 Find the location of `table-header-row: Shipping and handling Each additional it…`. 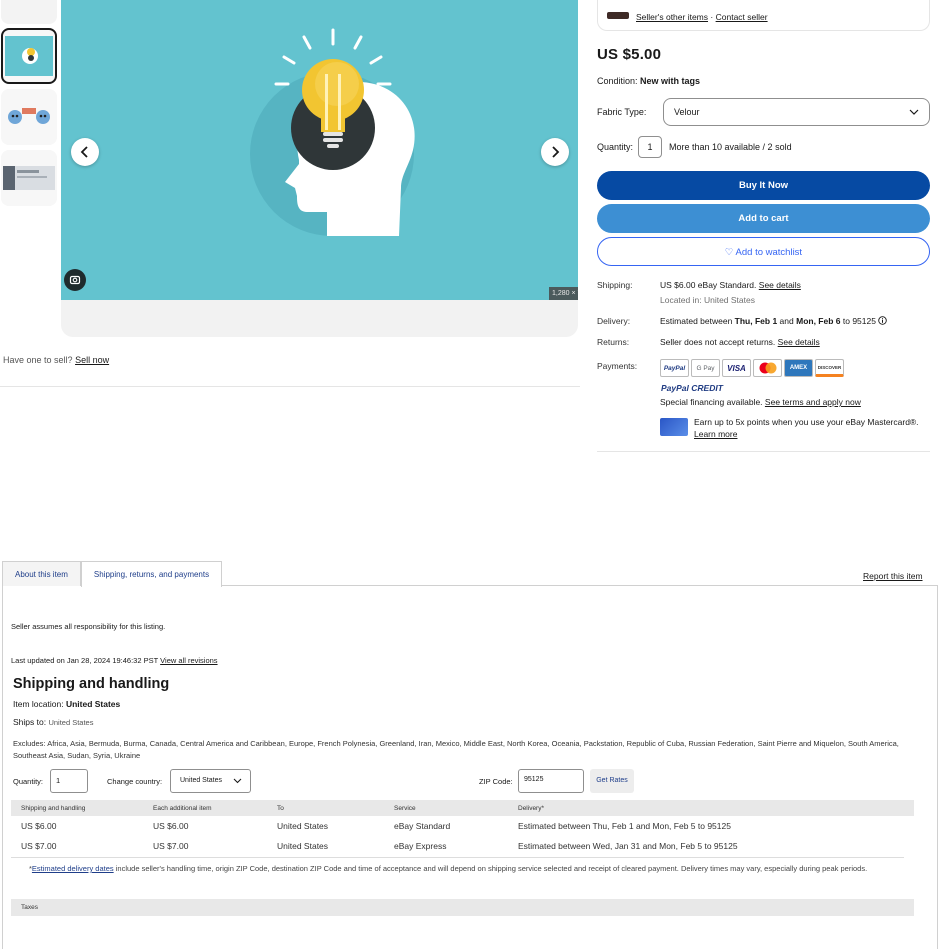

table-header-row: Shipping and handling Each additional it… is located at coordinates (462, 808).